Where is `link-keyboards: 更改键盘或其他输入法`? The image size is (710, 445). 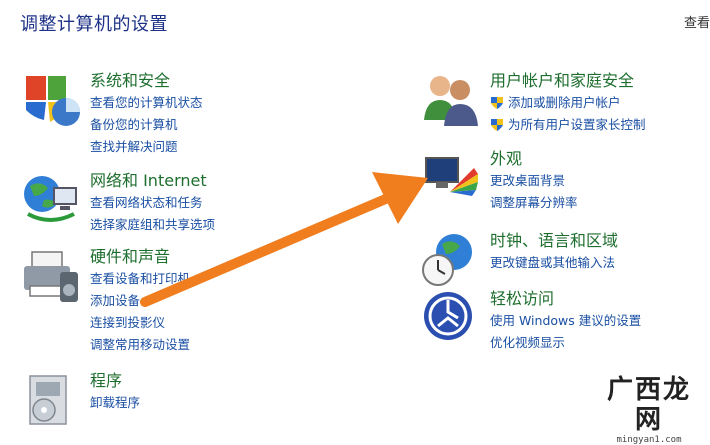 link-keyboards: 更改键盘或其他输入法 is located at coordinates (600, 263).